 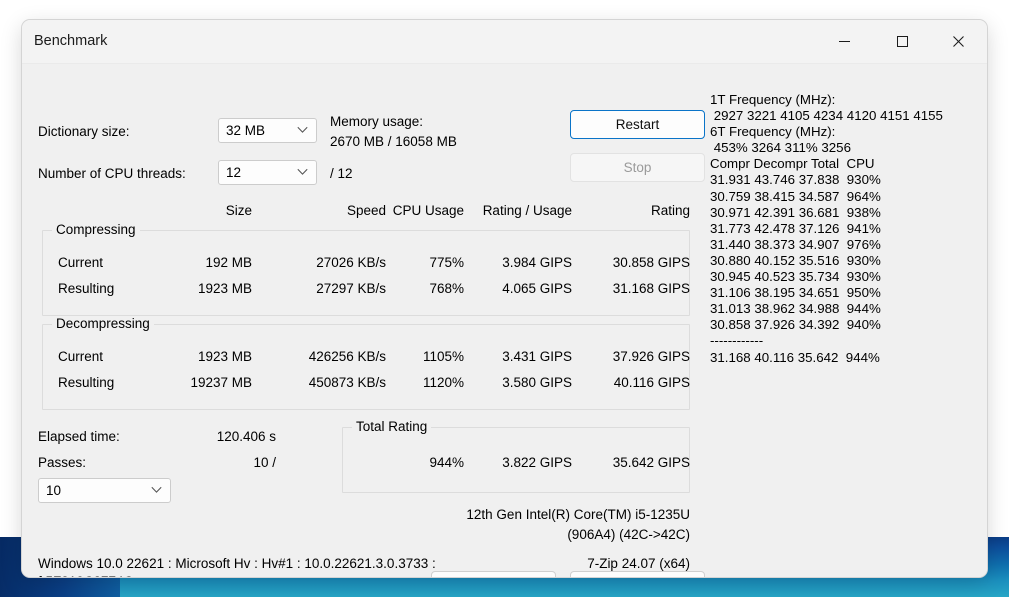 What do you see at coordinates (637, 167) in the screenshot?
I see `stop-button: Stop` at bounding box center [637, 167].